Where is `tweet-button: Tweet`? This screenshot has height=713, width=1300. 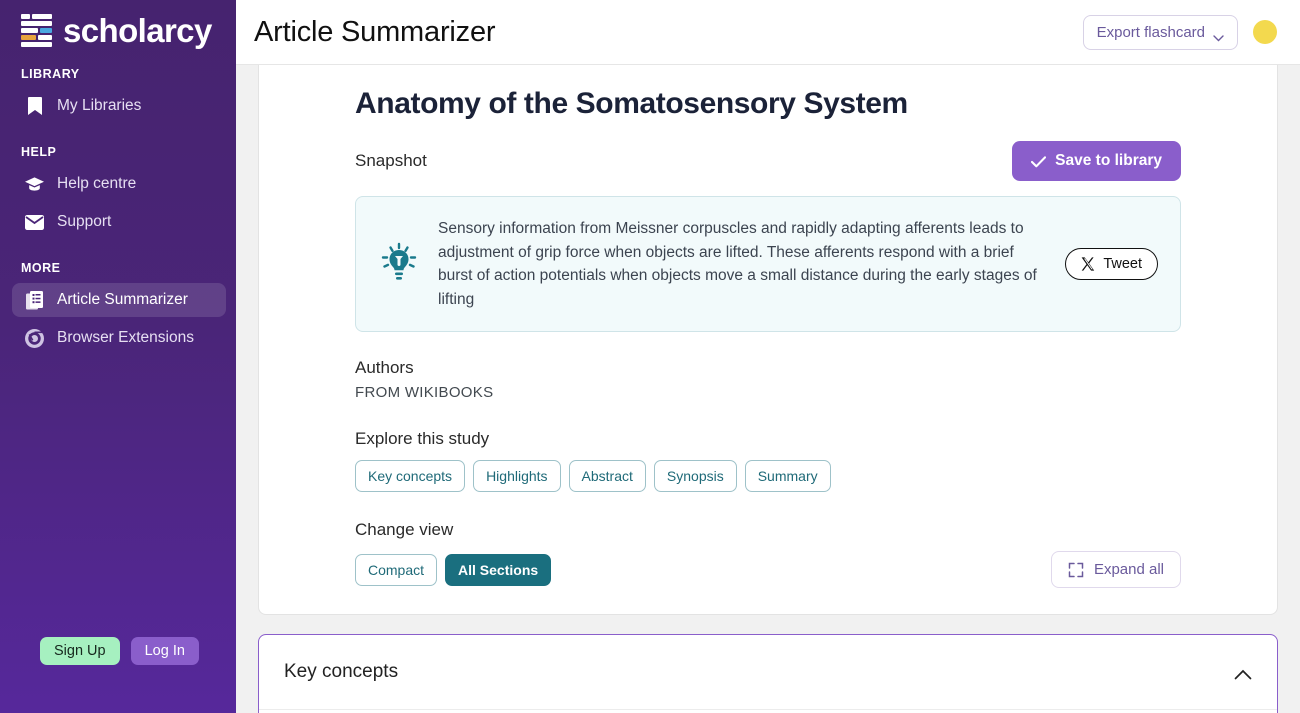
tweet-button: Tweet is located at coordinates (1111, 264).